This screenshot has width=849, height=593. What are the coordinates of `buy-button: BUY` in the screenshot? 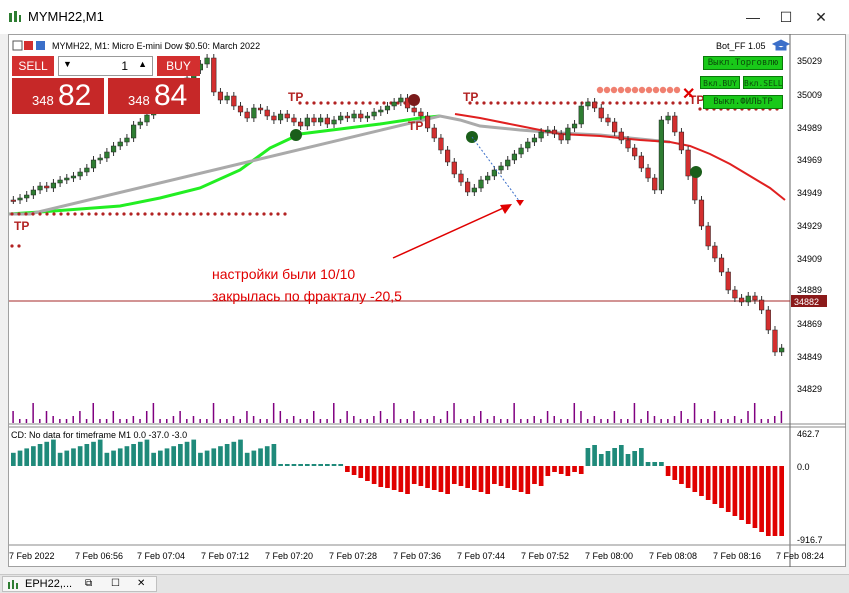 It's located at (178, 66).